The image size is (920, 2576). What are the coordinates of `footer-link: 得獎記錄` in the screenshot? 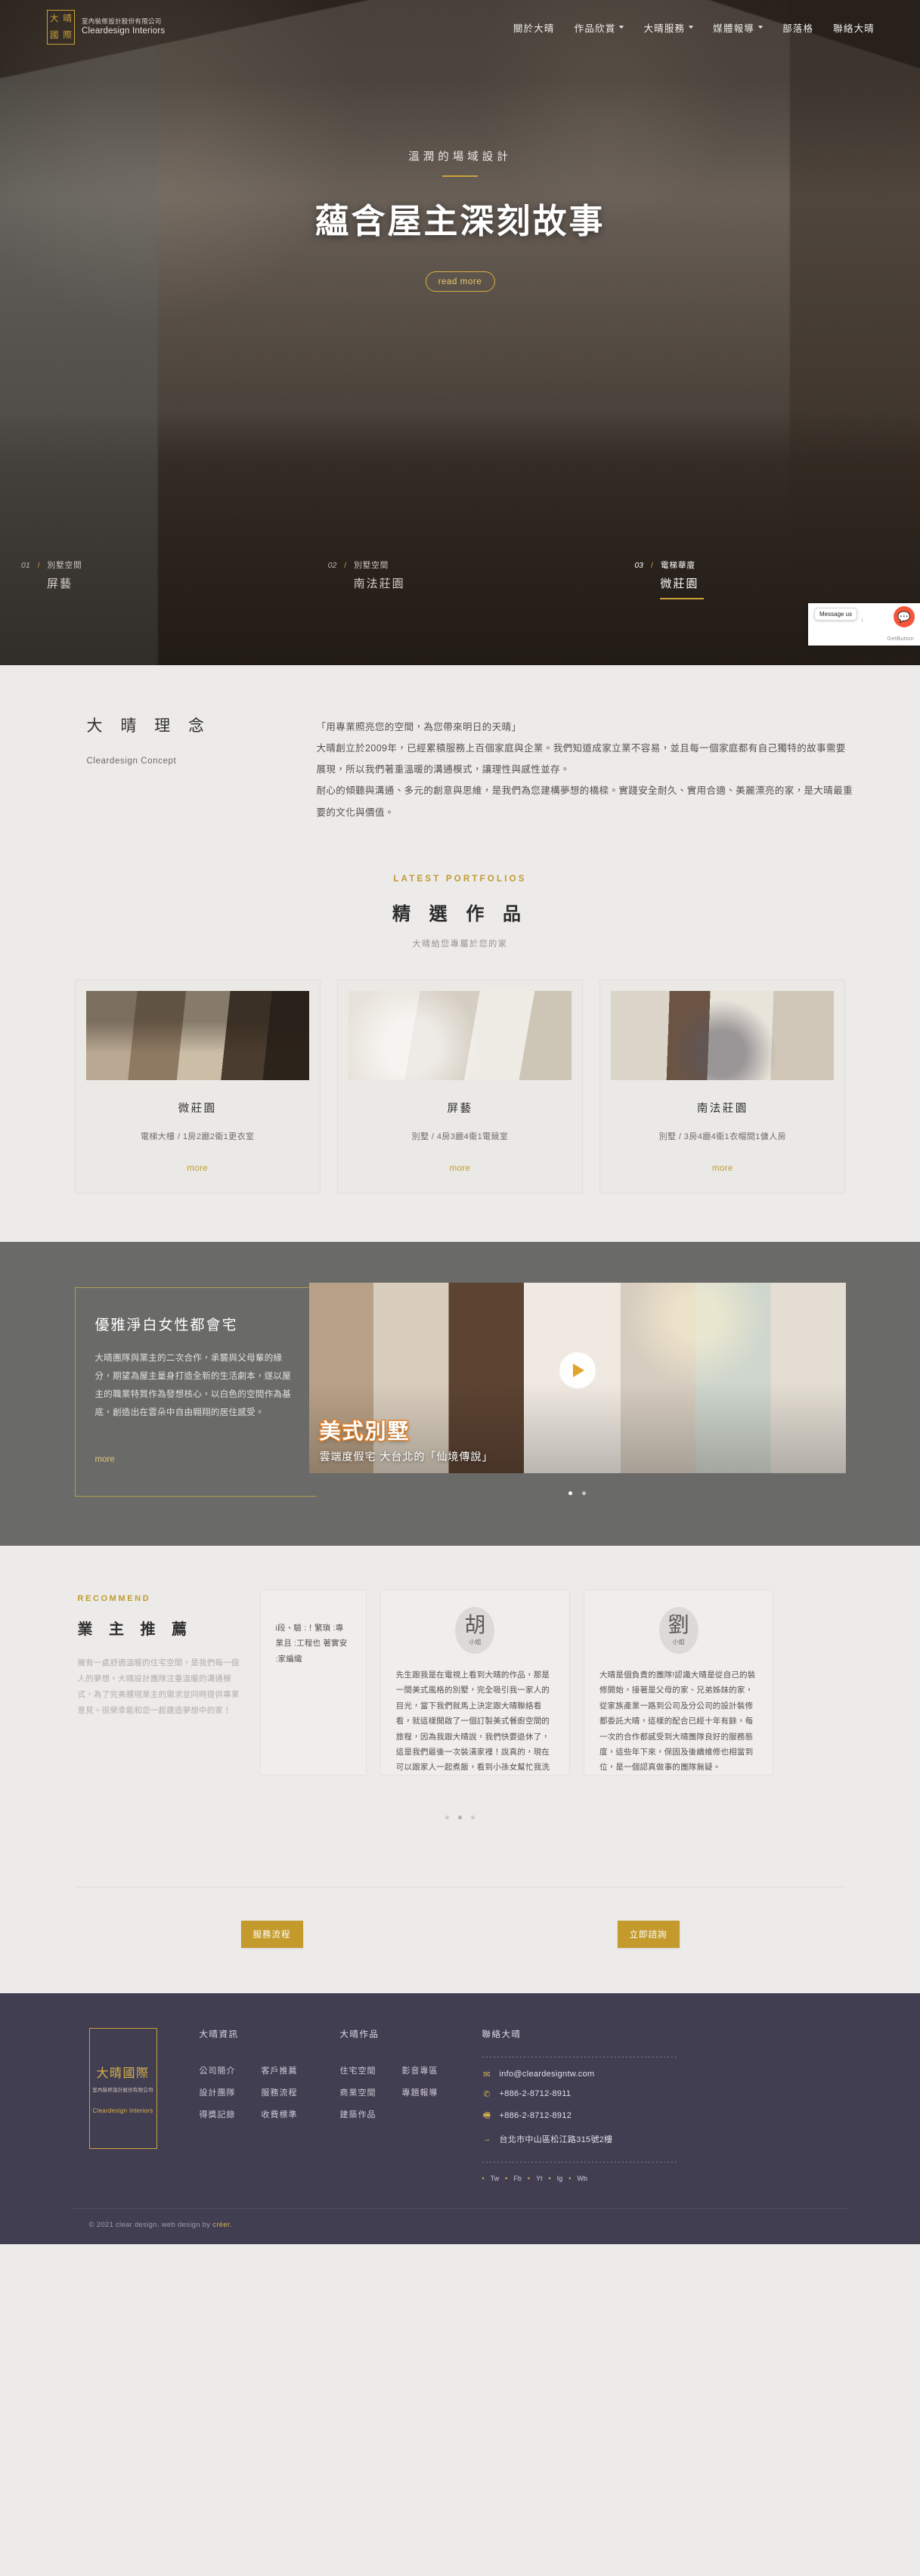 It's located at (218, 2114).